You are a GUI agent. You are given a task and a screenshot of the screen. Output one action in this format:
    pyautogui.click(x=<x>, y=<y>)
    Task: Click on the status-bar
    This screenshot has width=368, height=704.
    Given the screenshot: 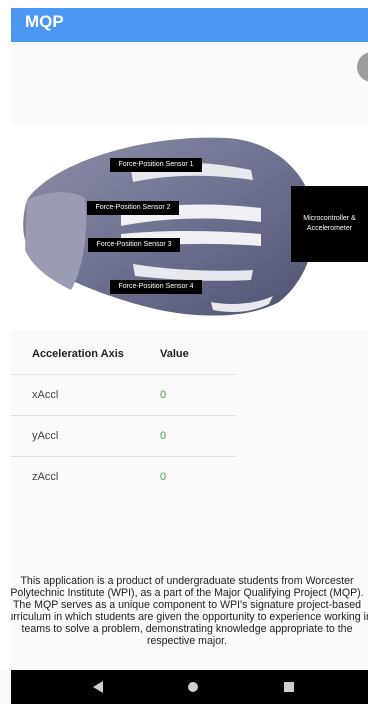 What is the action you would take?
    pyautogui.click(x=184, y=4)
    